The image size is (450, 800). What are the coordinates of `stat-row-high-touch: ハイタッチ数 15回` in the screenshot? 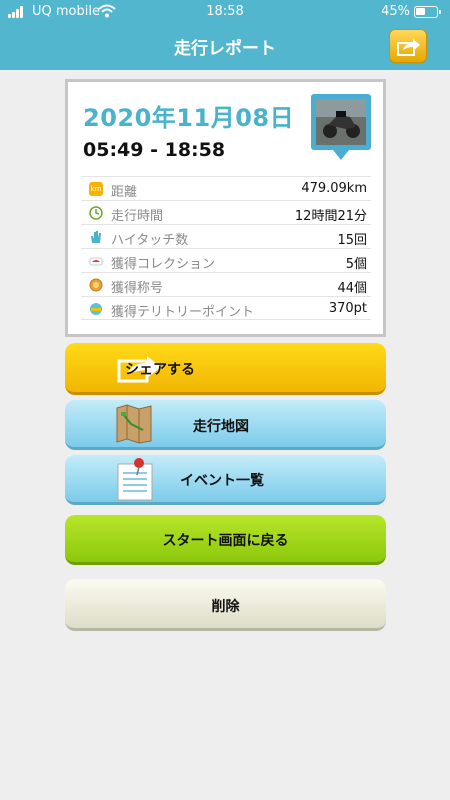 It's located at (226, 236).